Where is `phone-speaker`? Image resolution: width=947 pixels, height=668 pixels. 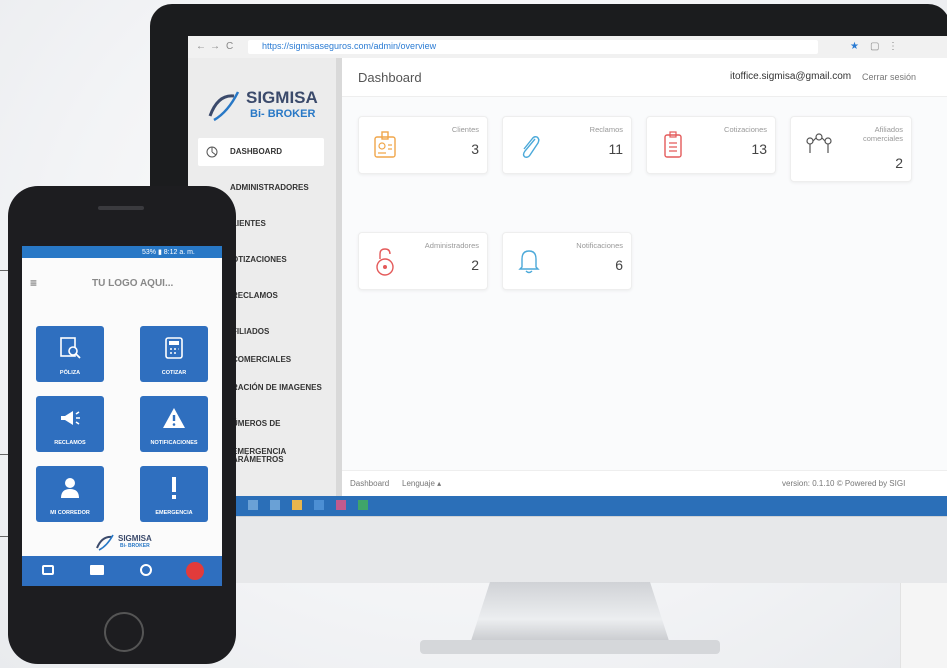 phone-speaker is located at coordinates (121, 208).